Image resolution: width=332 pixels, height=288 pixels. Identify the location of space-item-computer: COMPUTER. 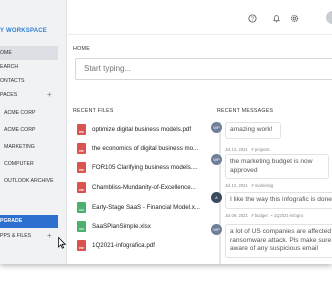
(29, 164).